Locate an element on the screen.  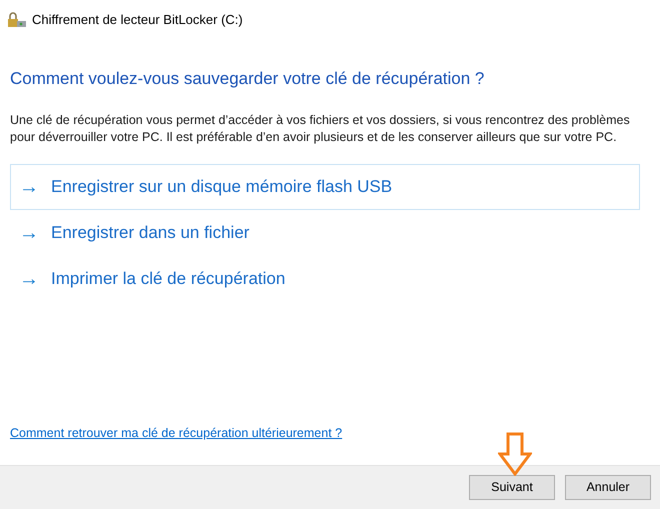
window-title: Chiffrement de lecteur BitLocker (C:) is located at coordinates (137, 20).